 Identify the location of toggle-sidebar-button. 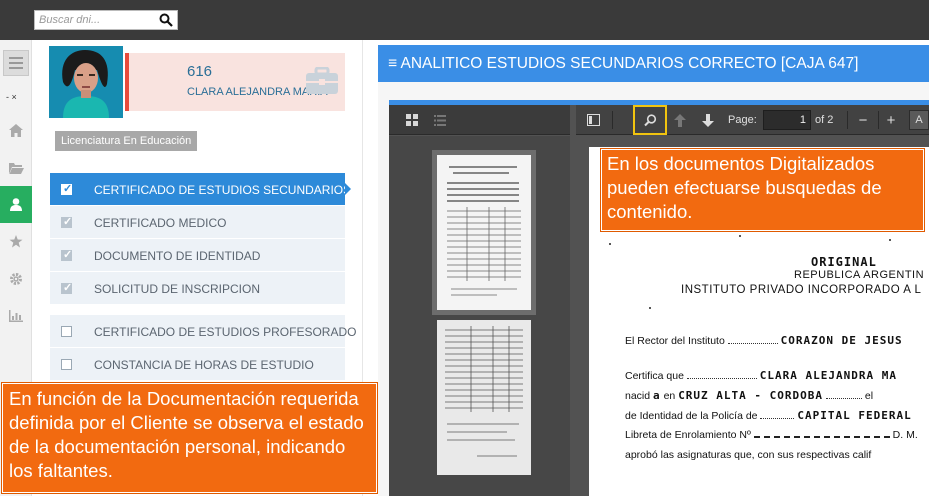
(593, 120).